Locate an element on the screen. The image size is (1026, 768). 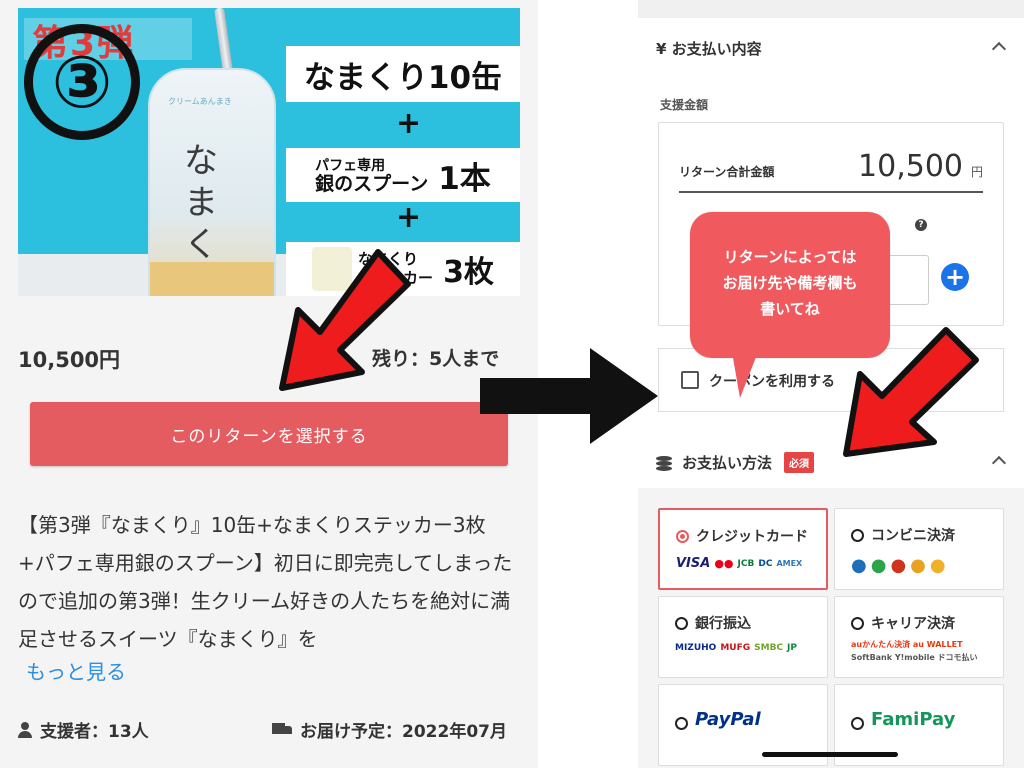
card-brand-logos: VISA ●● JCB DC AMEX is located at coordinates (739, 563).